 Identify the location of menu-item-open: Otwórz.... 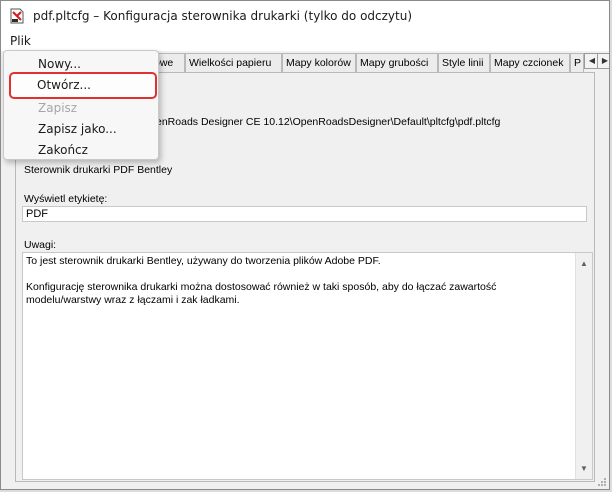
(64, 85).